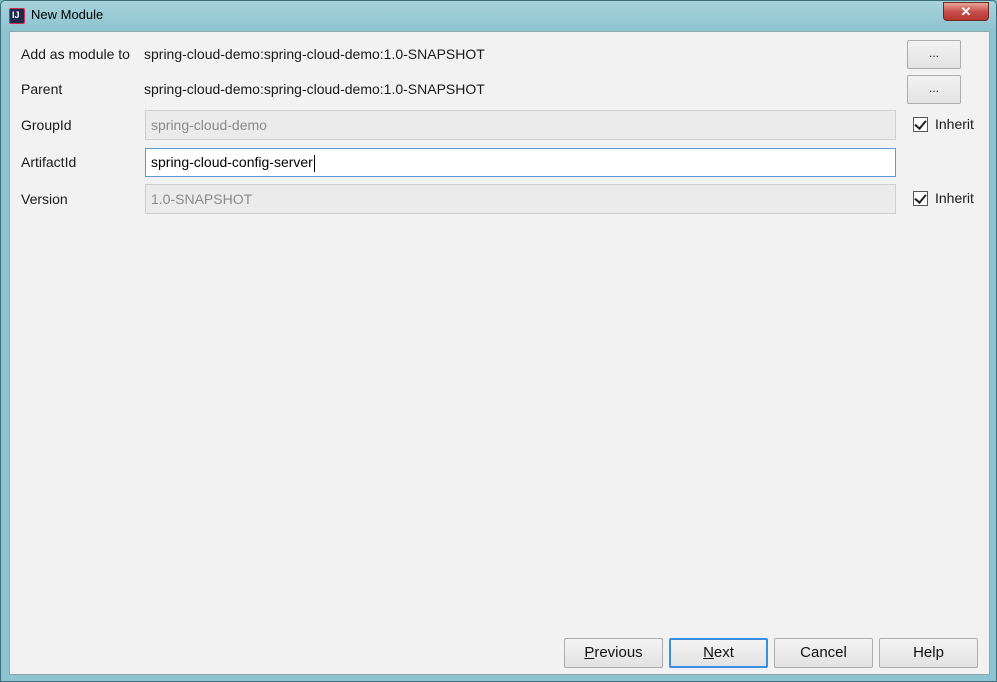 Image resolution: width=997 pixels, height=682 pixels. Describe the element at coordinates (44, 199) in the screenshot. I see `version-label: Version` at that location.